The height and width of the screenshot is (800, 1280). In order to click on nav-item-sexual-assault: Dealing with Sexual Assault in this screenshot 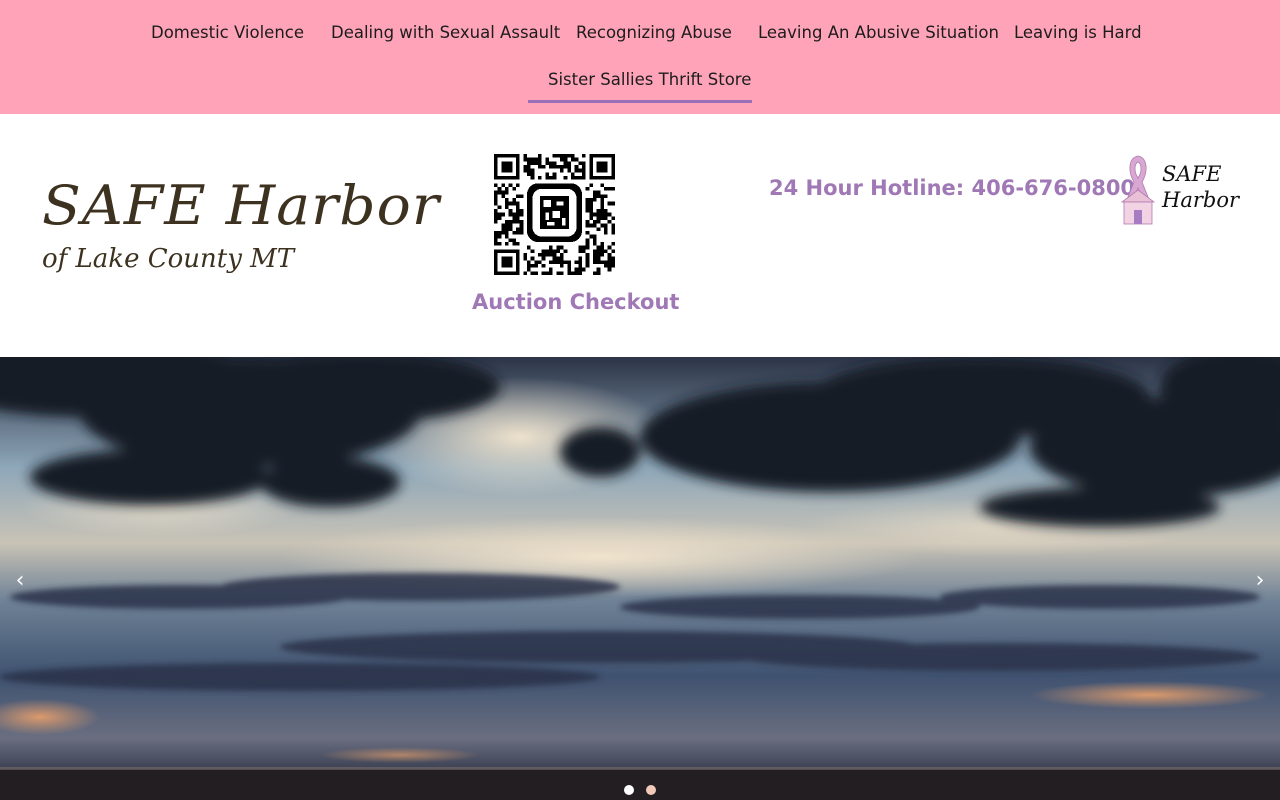, I will do `click(445, 33)`.